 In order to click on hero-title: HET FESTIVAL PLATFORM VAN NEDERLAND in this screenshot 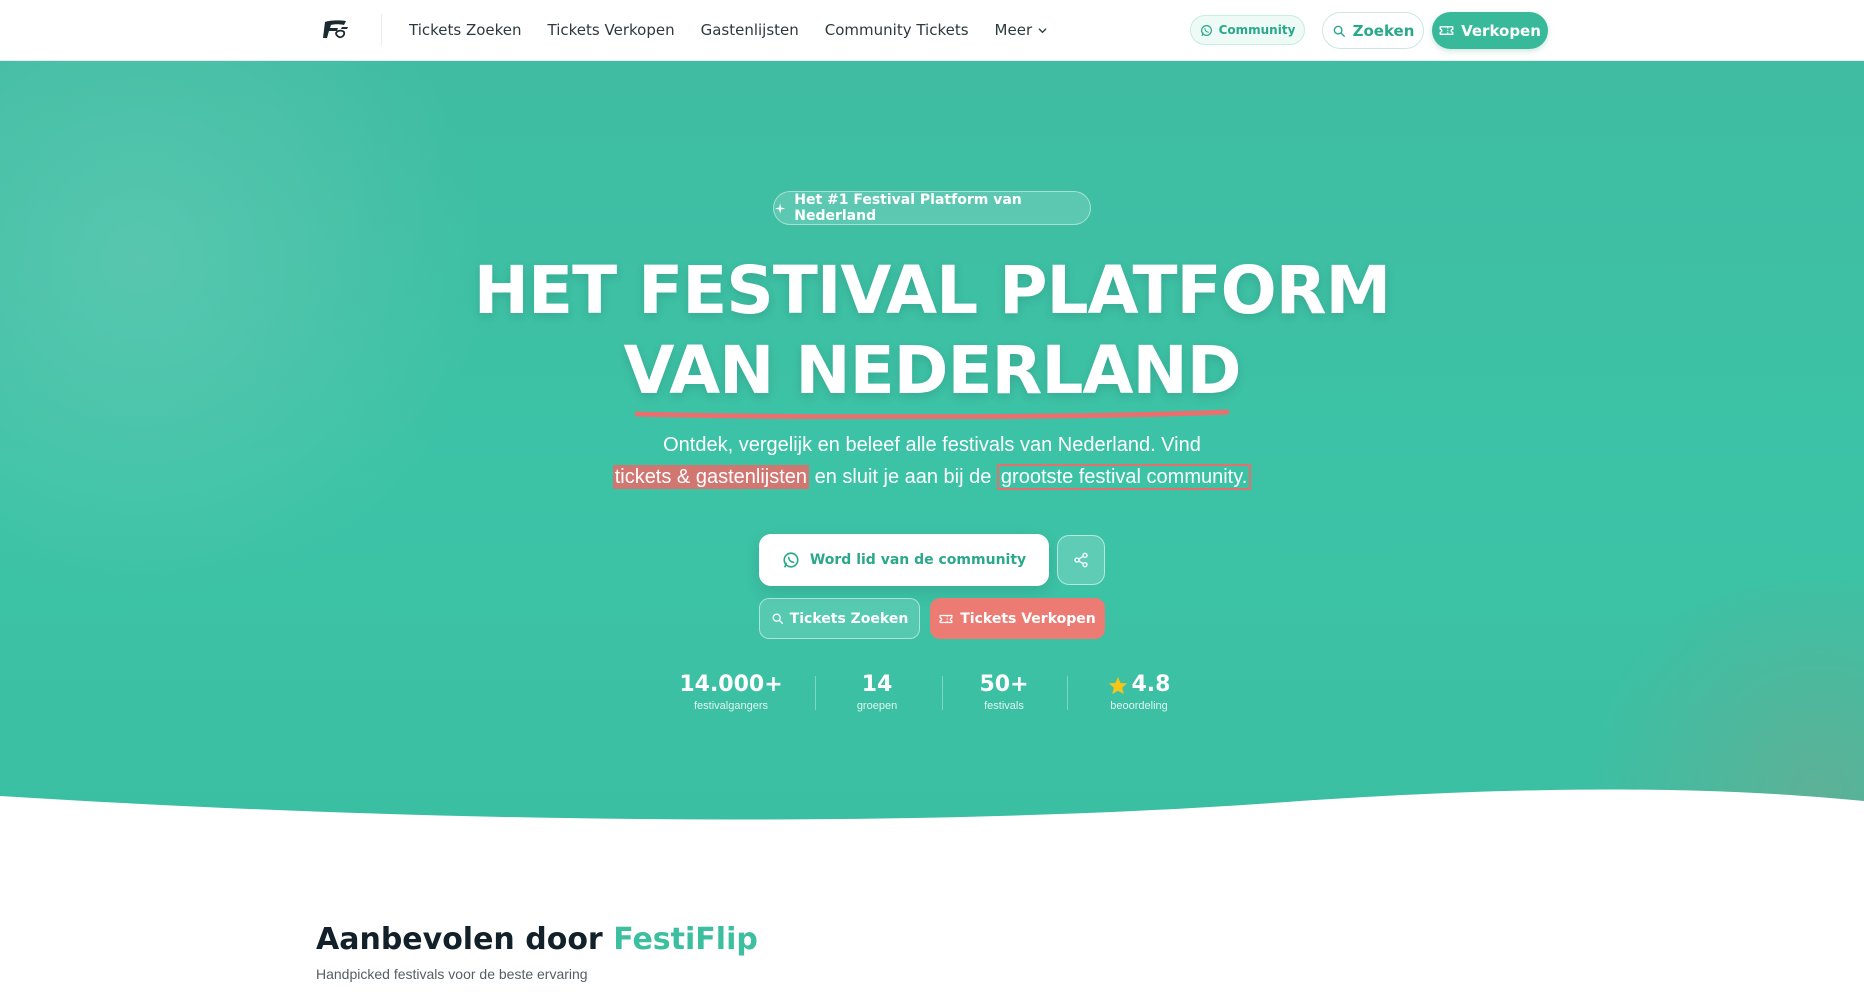, I will do `click(932, 331)`.